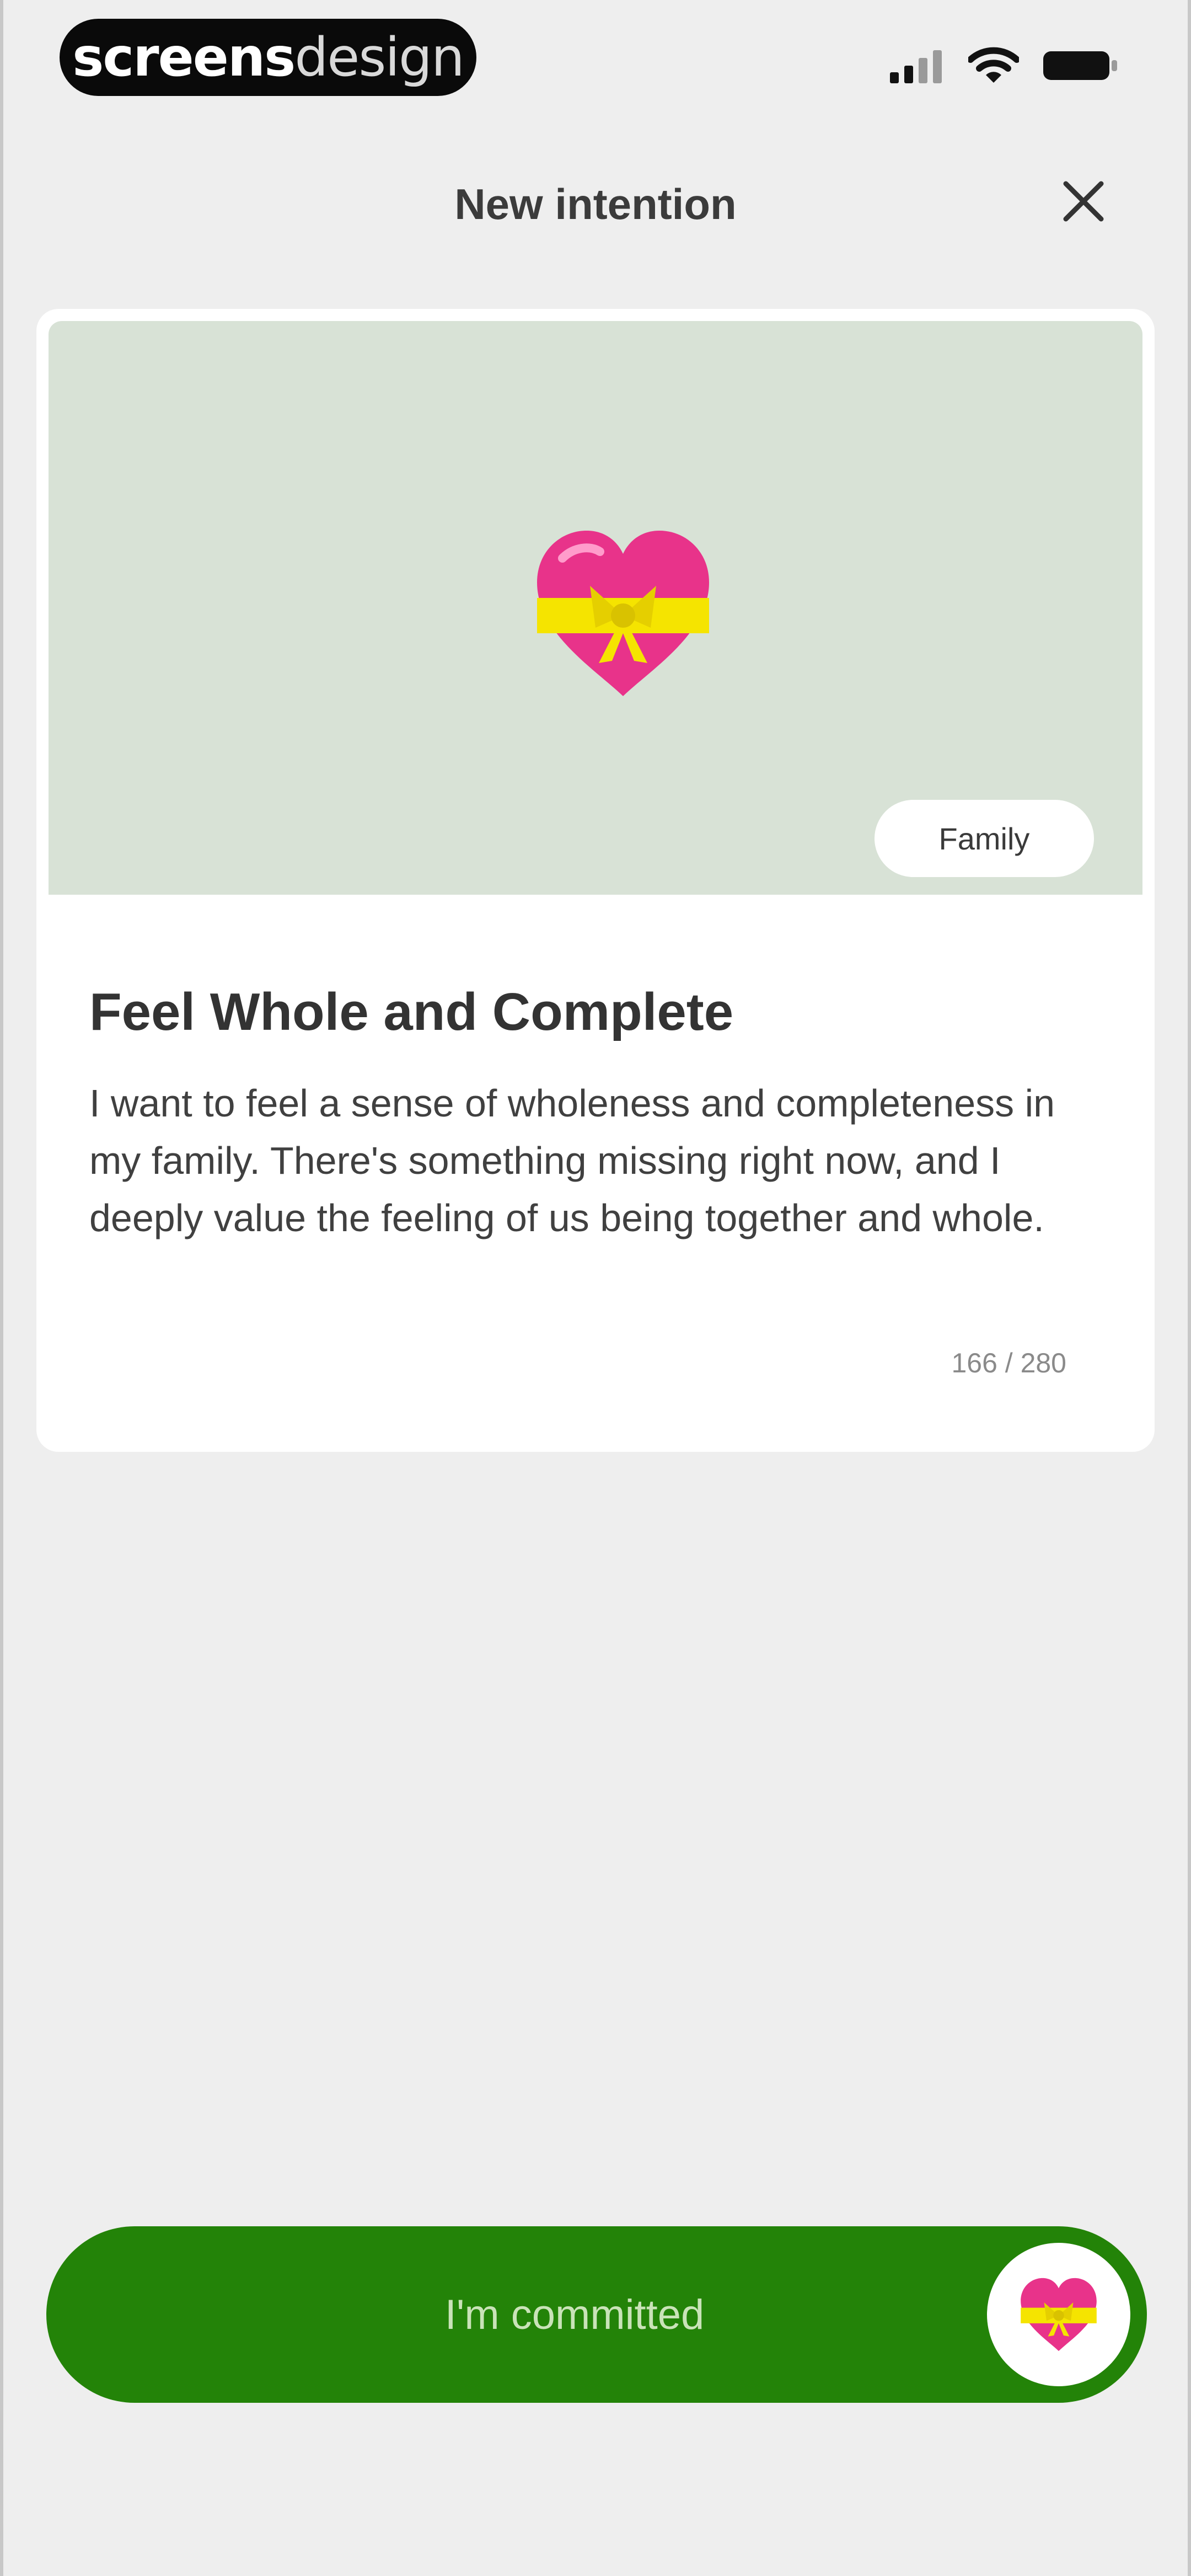 This screenshot has height=2576, width=1191. I want to click on brand-text-primary: screens, so click(184, 57).